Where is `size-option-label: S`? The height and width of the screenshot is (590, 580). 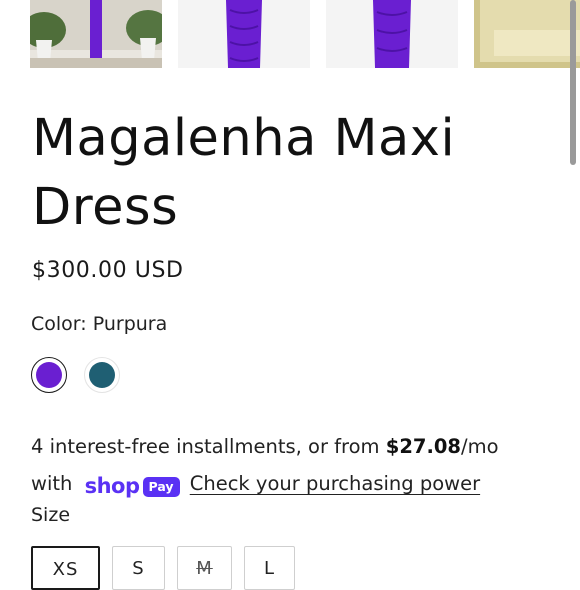
size-option-label: S is located at coordinates (138, 568).